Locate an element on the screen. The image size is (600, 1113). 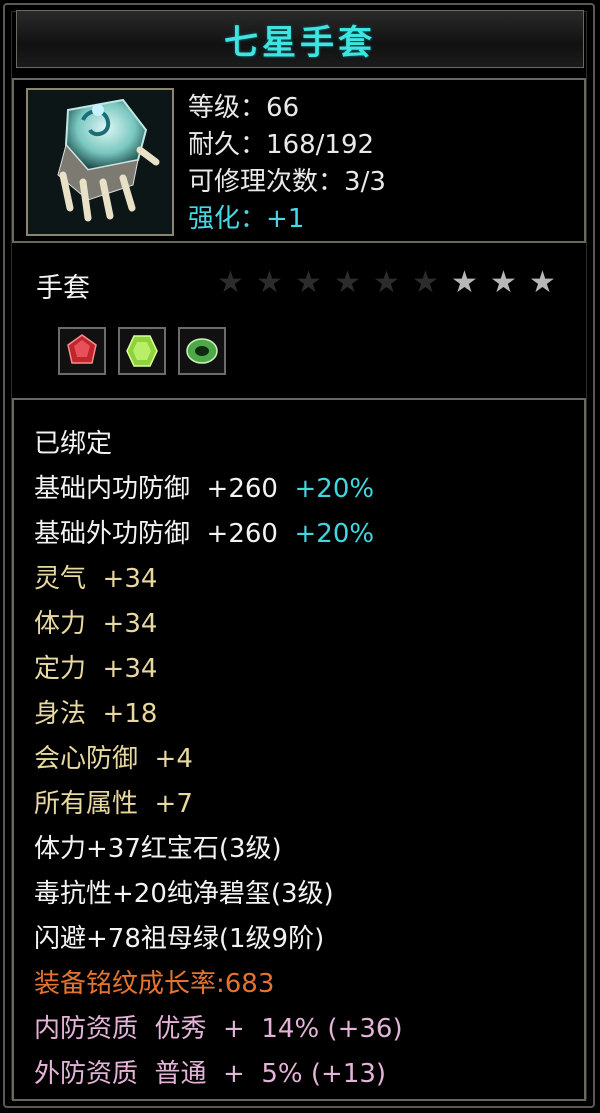
gem-bonus-1: 体力+37红宝石(3级) is located at coordinates (158, 849).